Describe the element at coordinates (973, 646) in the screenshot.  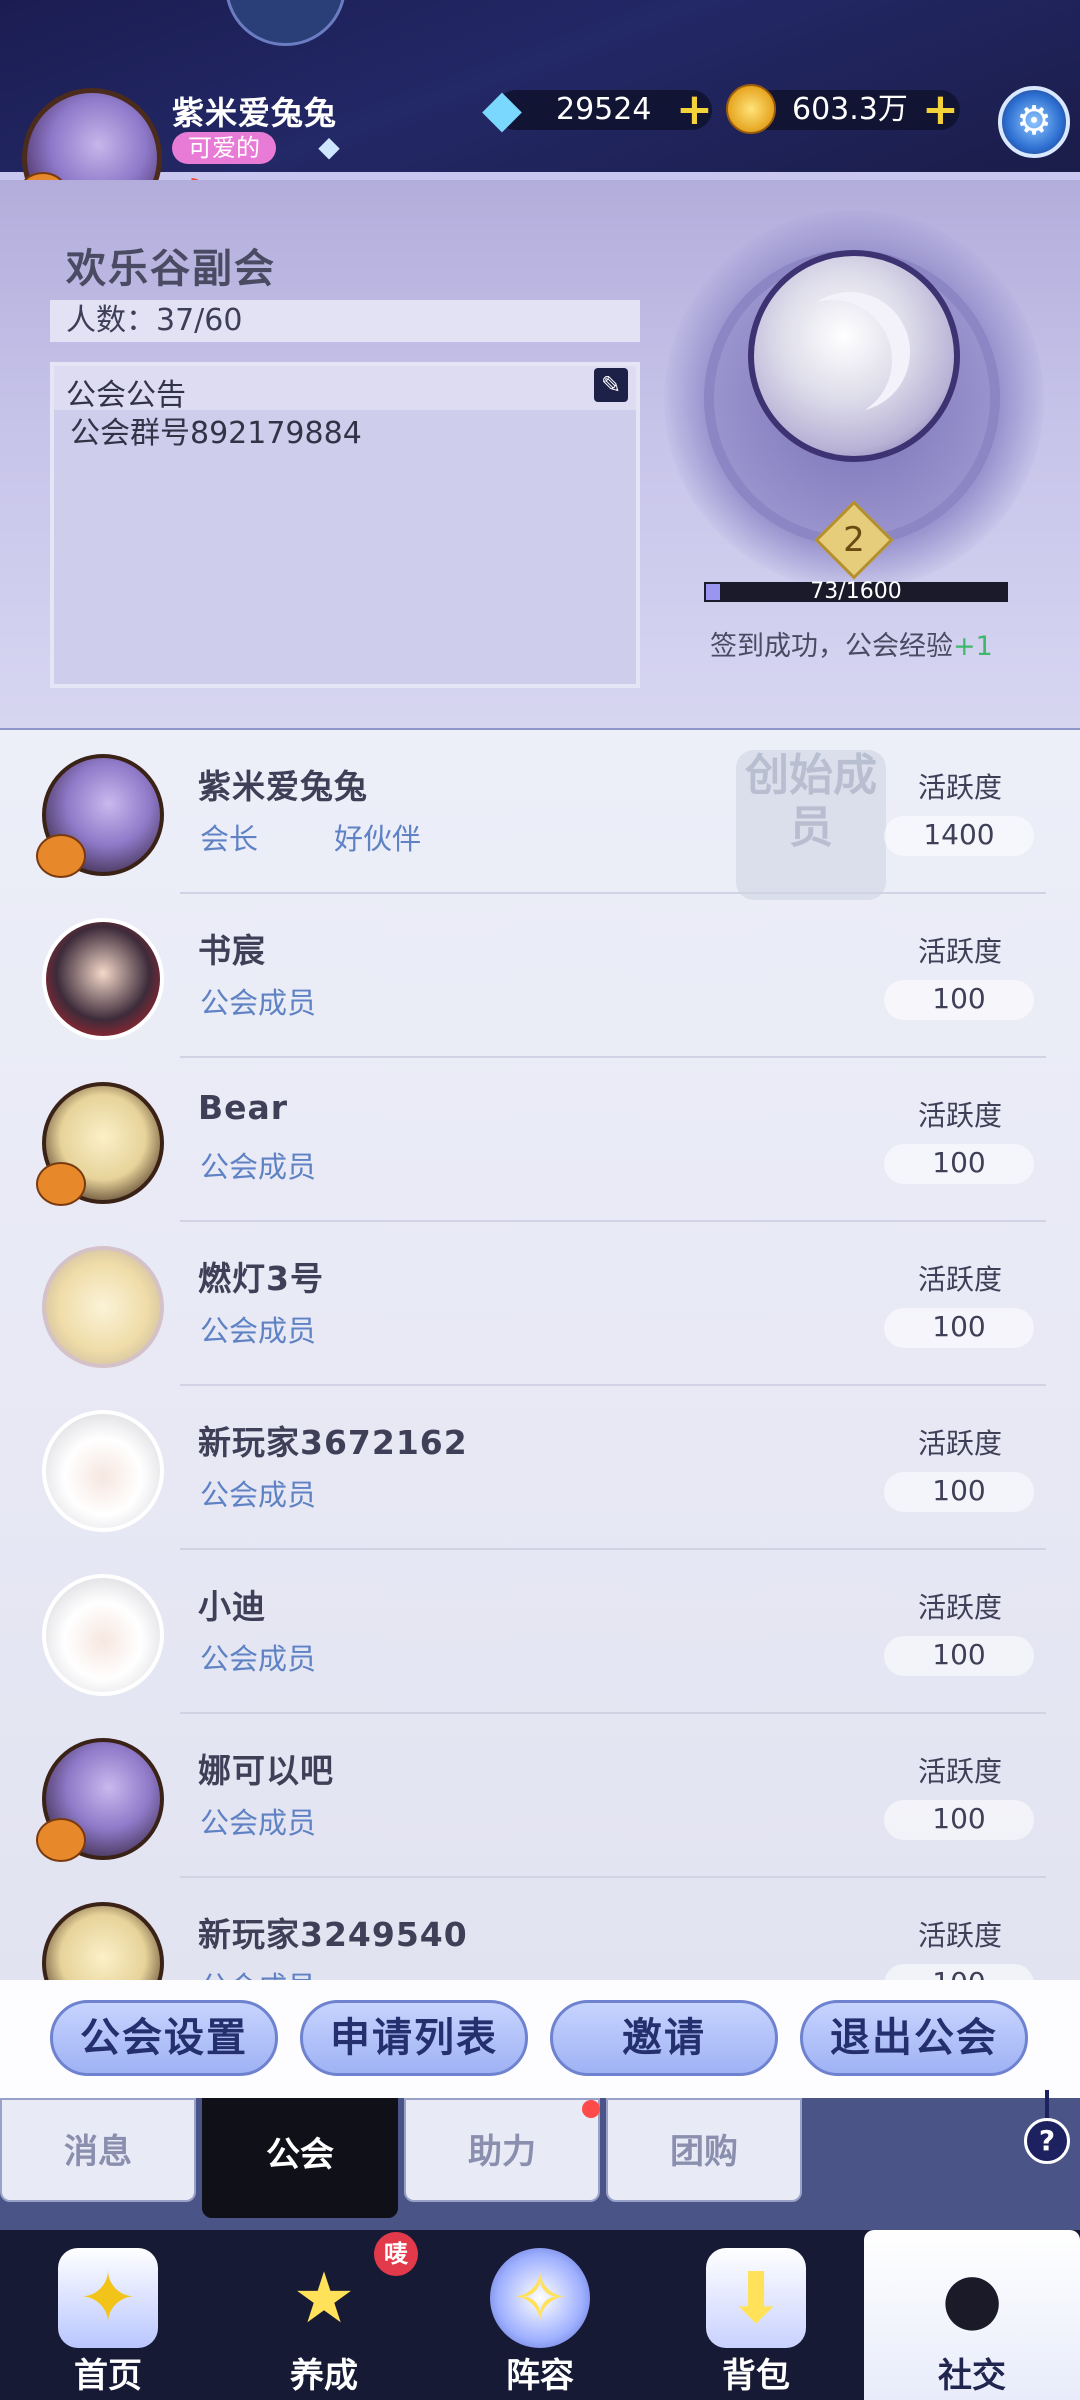
I see `checkin-bonus: +1` at that location.